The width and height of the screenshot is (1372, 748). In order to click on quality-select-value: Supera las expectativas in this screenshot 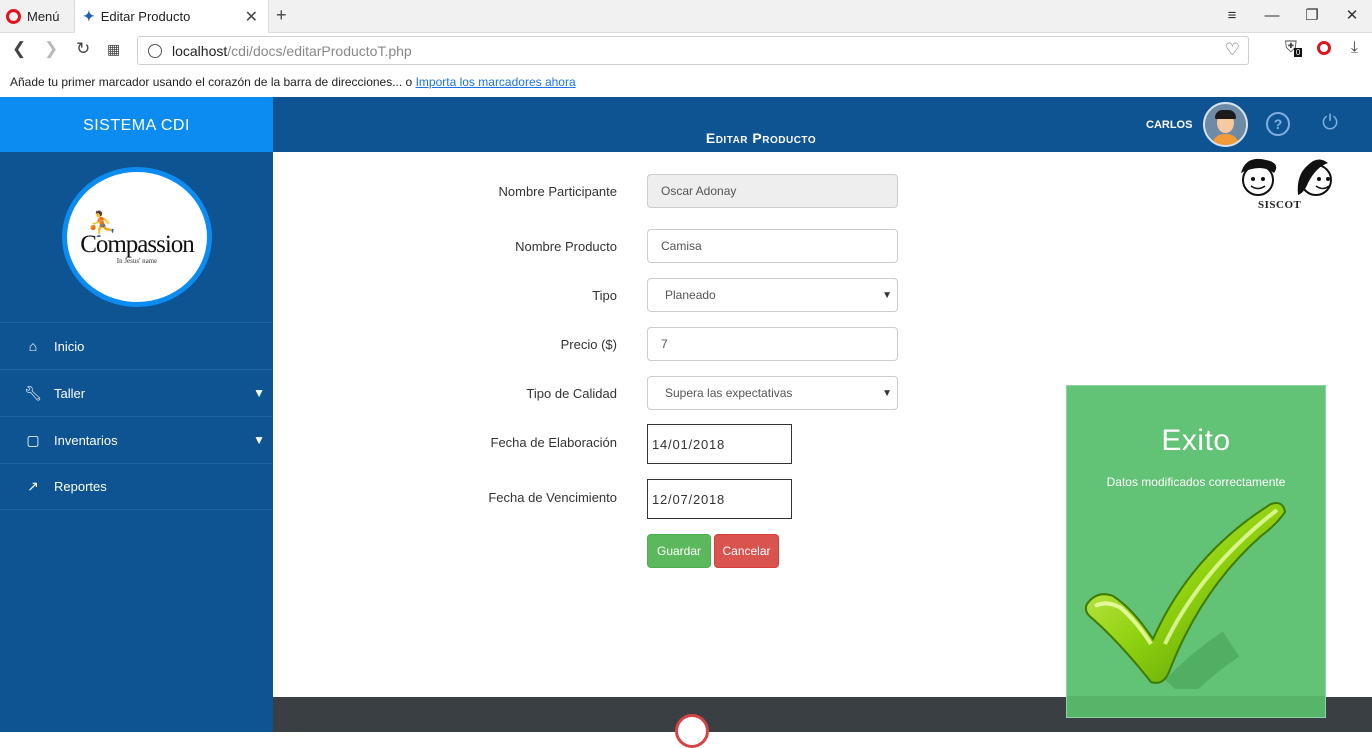, I will do `click(729, 393)`.